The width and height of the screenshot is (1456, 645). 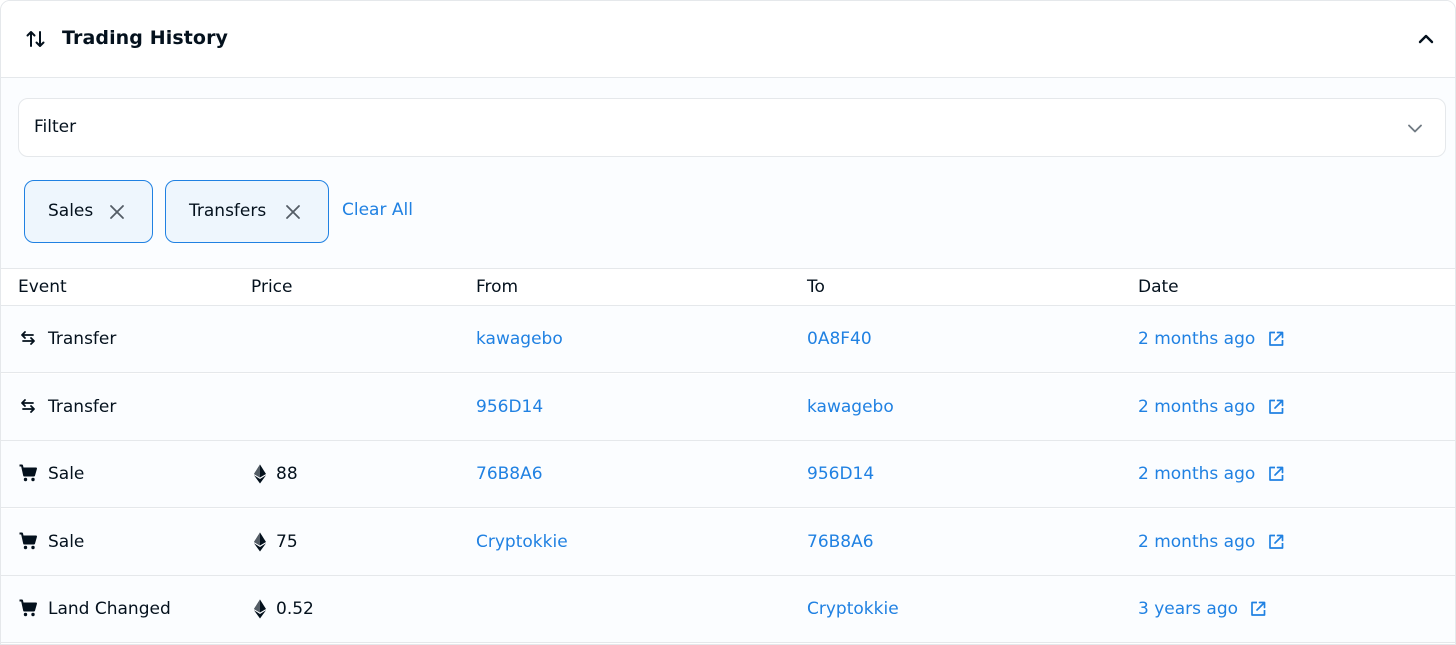 What do you see at coordinates (816, 287) in the screenshot?
I see `column-header-to: To` at bounding box center [816, 287].